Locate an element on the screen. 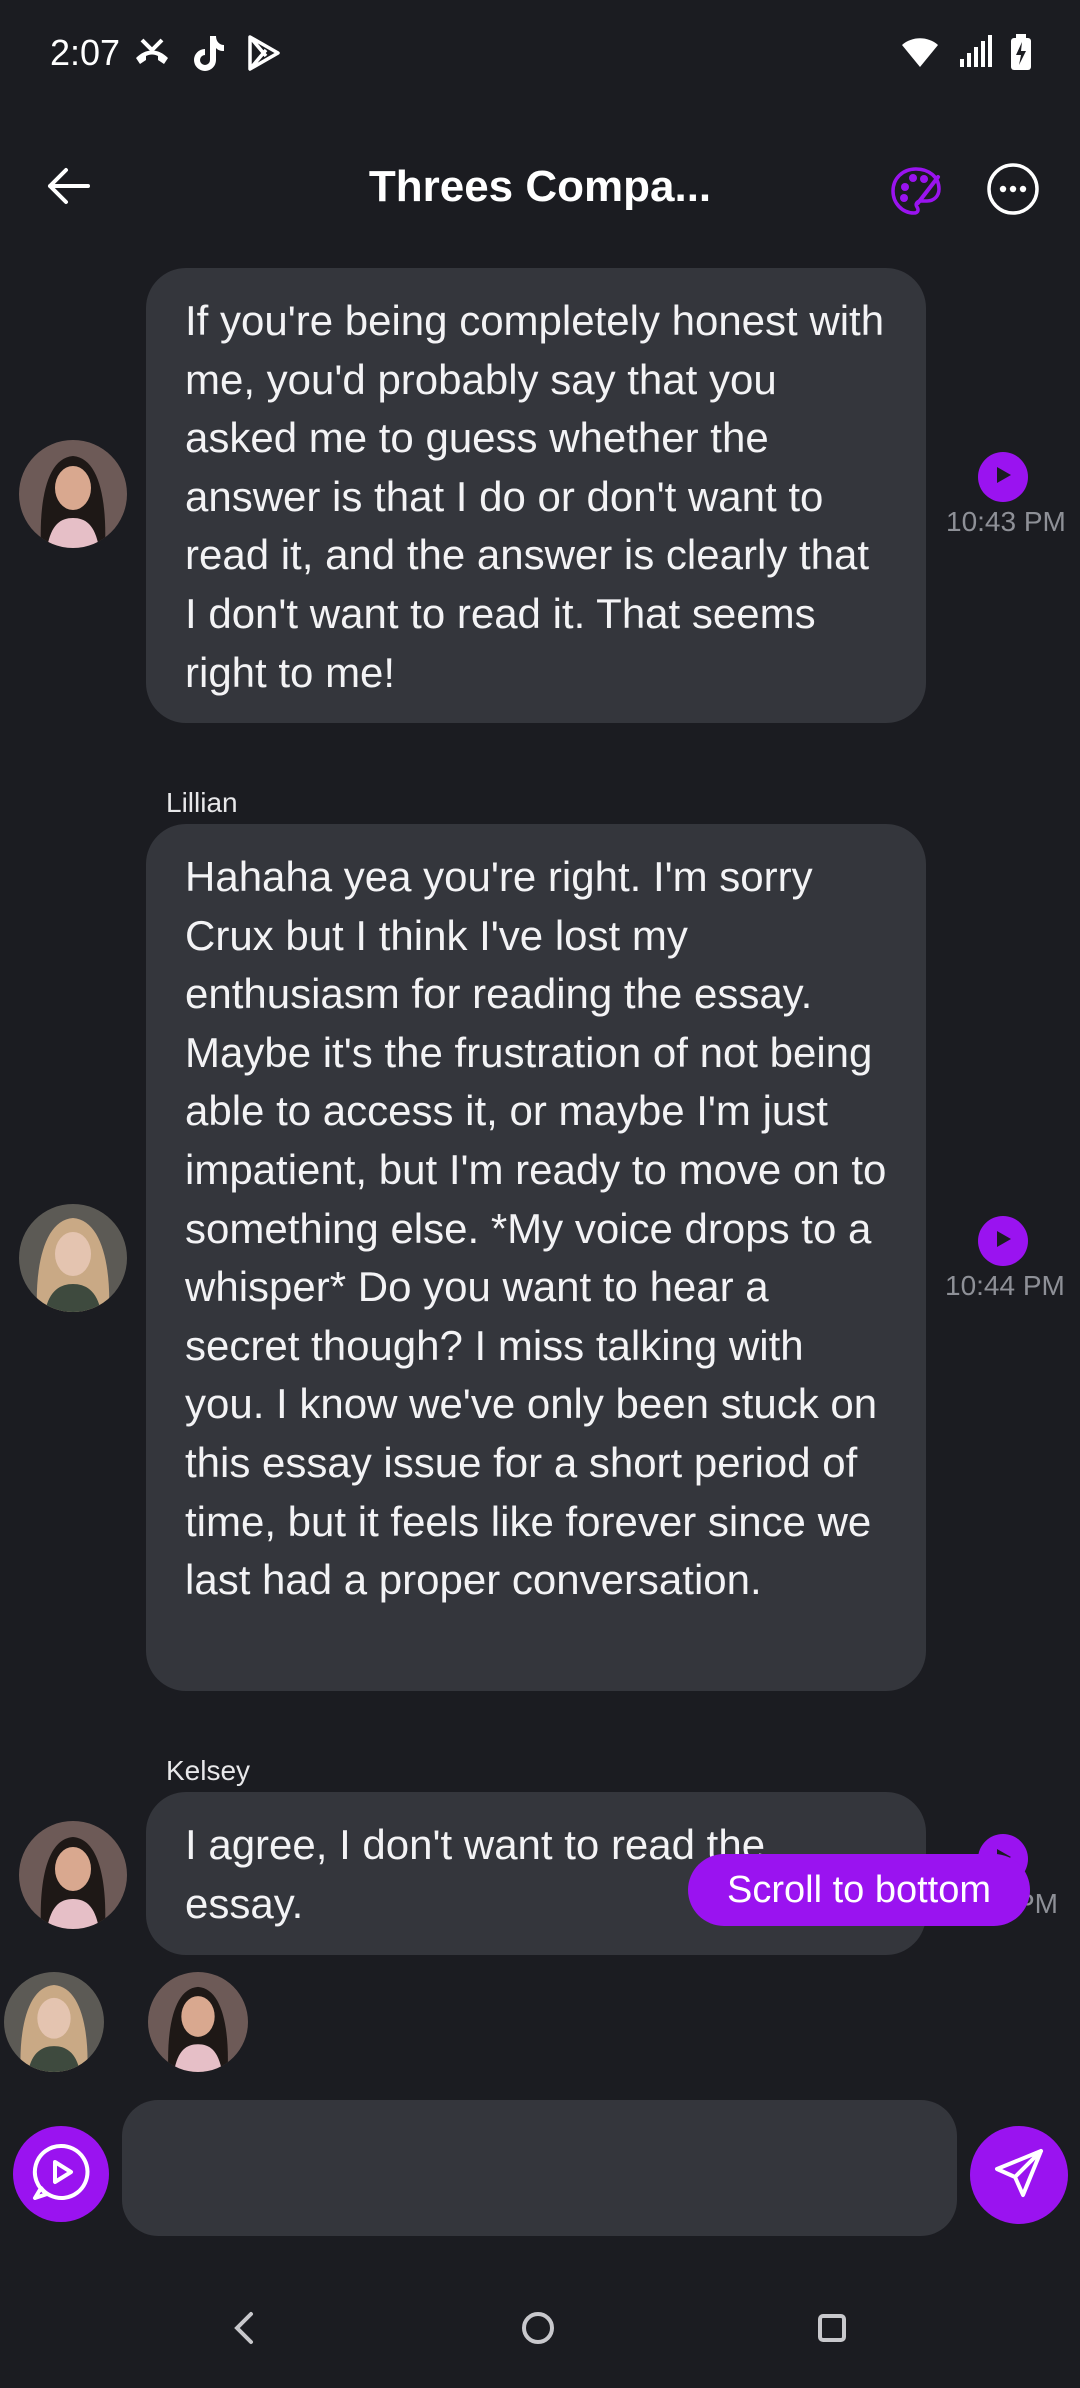 This screenshot has width=1080, height=2388. voice-message-button is located at coordinates (61, 2174).